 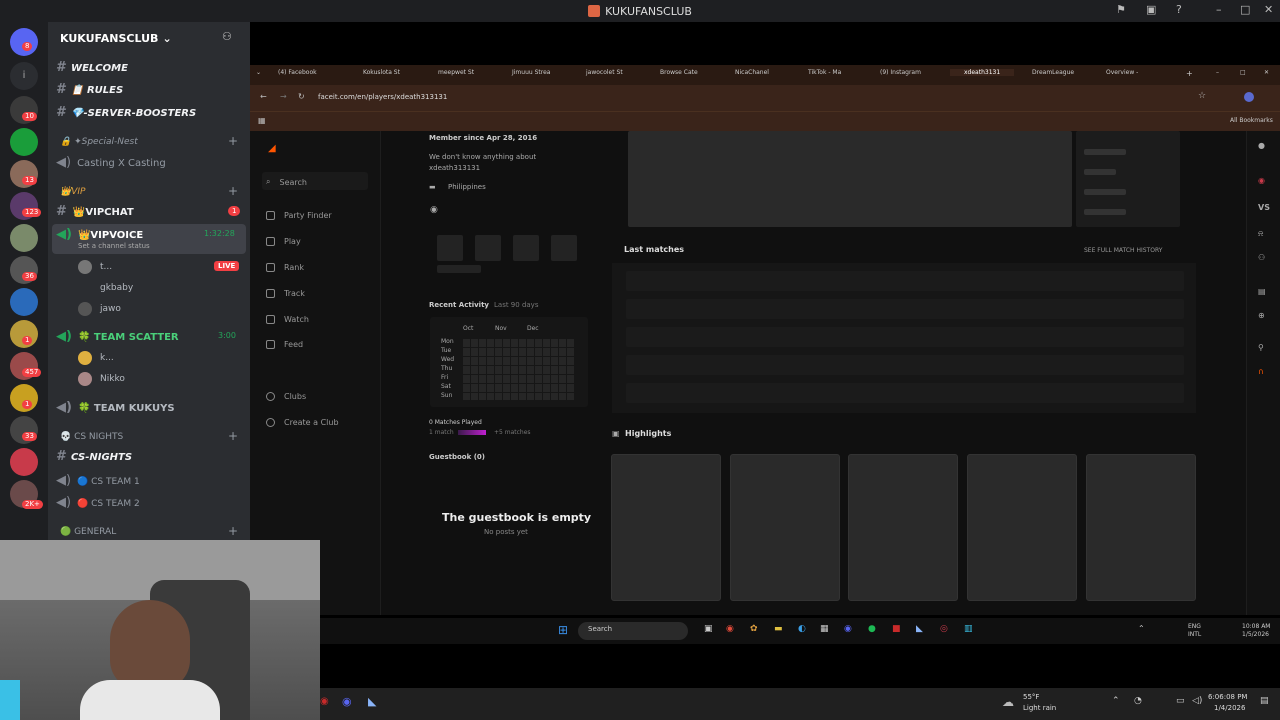 What do you see at coordinates (900, 72) in the screenshot?
I see `browser-tab: (9) Instagram` at bounding box center [900, 72].